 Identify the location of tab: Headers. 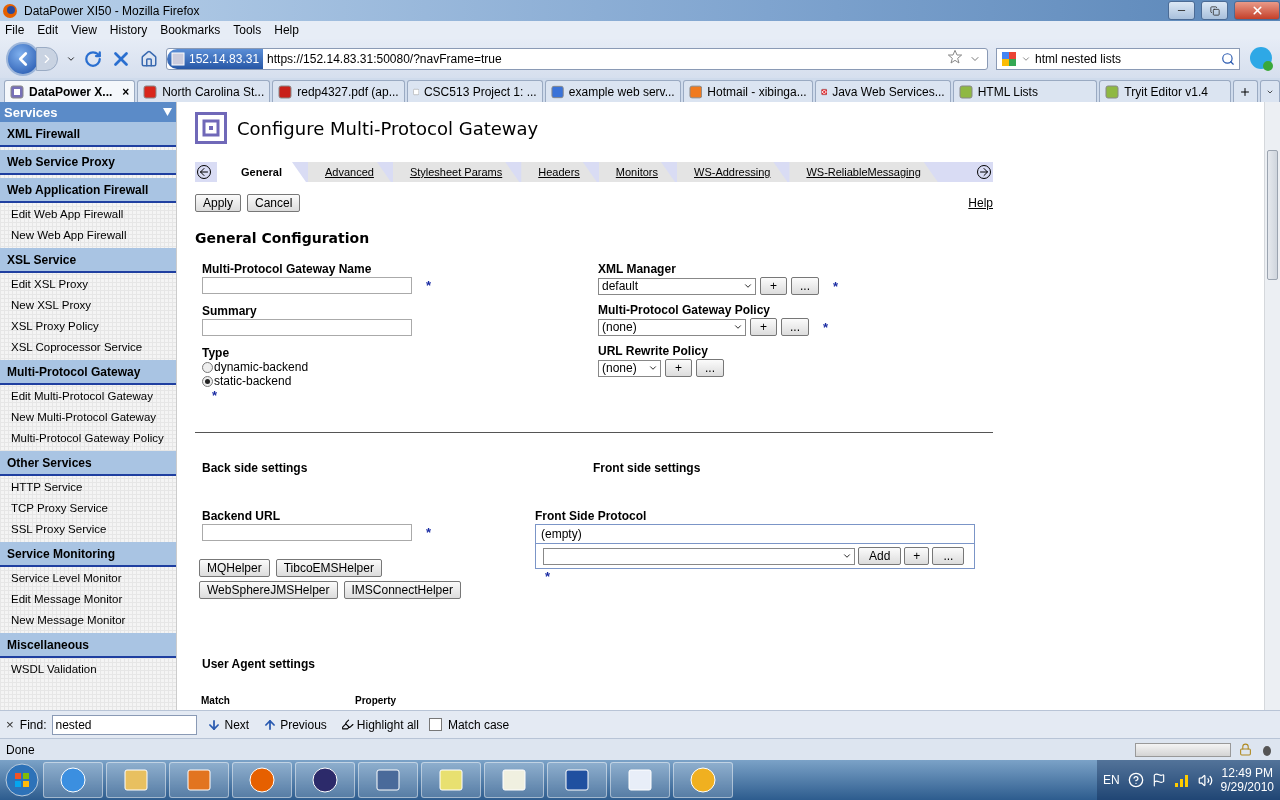
(559, 172).